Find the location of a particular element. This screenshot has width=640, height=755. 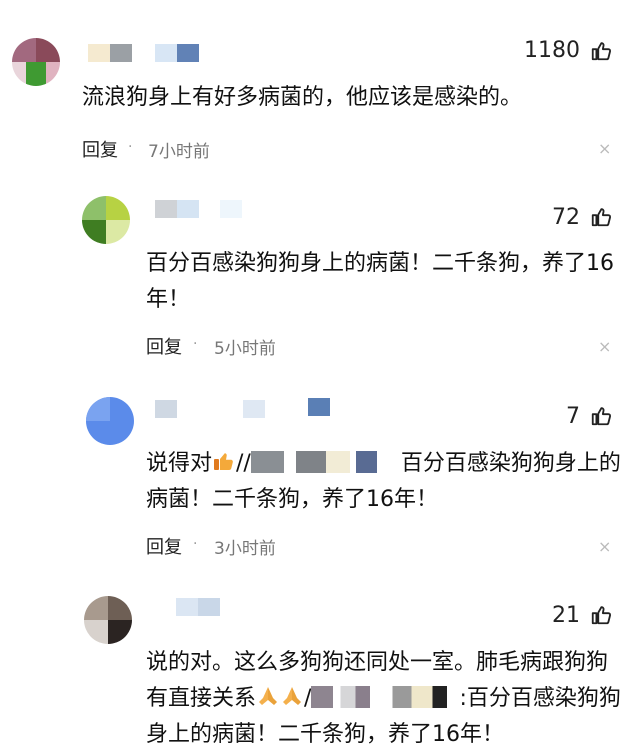

comment-text: 说得对//百分百感染狗狗身上的病菌！二千条狗，养了16年！ is located at coordinates (383, 482).